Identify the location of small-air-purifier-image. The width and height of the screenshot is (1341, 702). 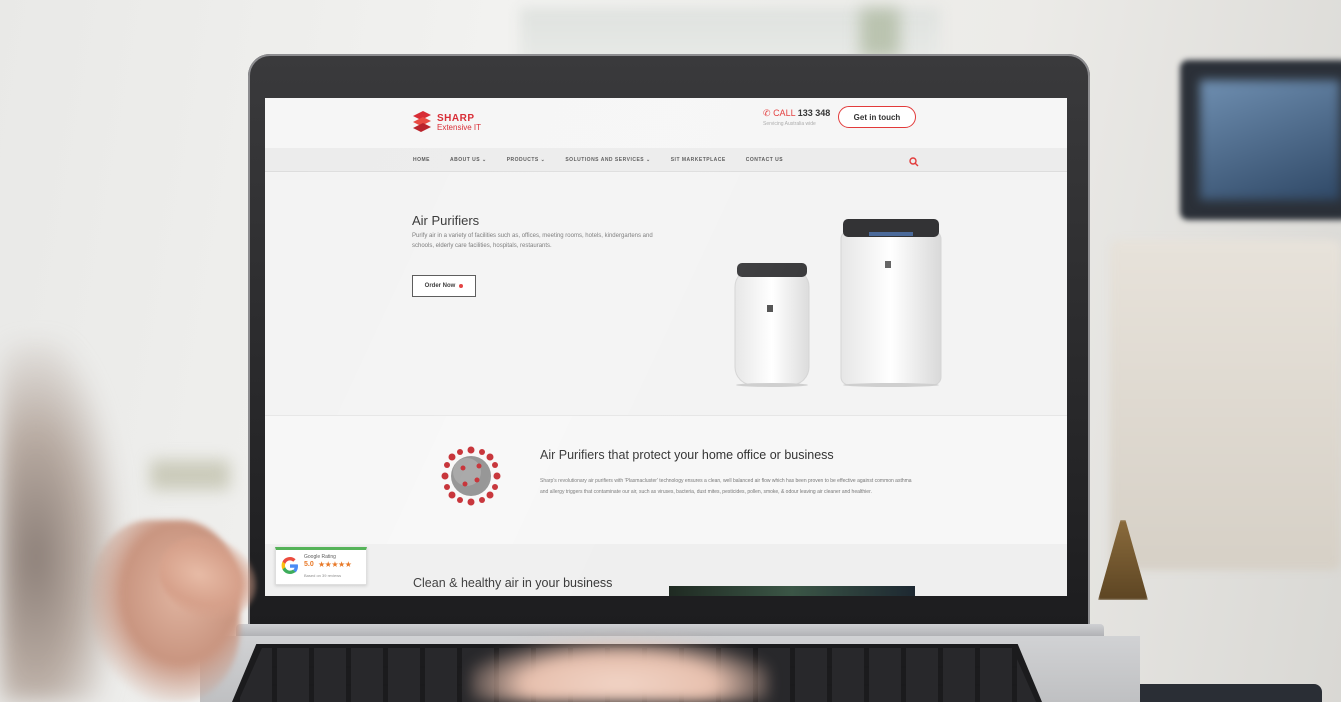
(772, 325).